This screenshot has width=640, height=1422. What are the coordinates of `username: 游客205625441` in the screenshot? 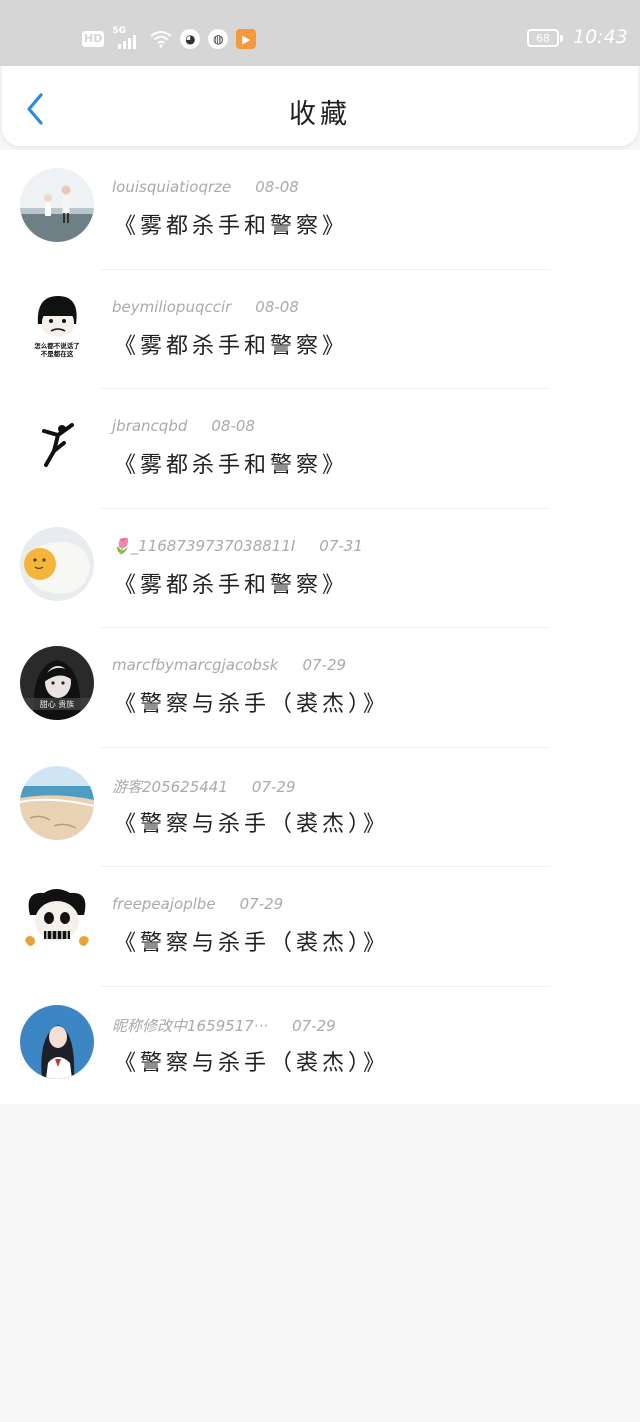 It's located at (170, 786).